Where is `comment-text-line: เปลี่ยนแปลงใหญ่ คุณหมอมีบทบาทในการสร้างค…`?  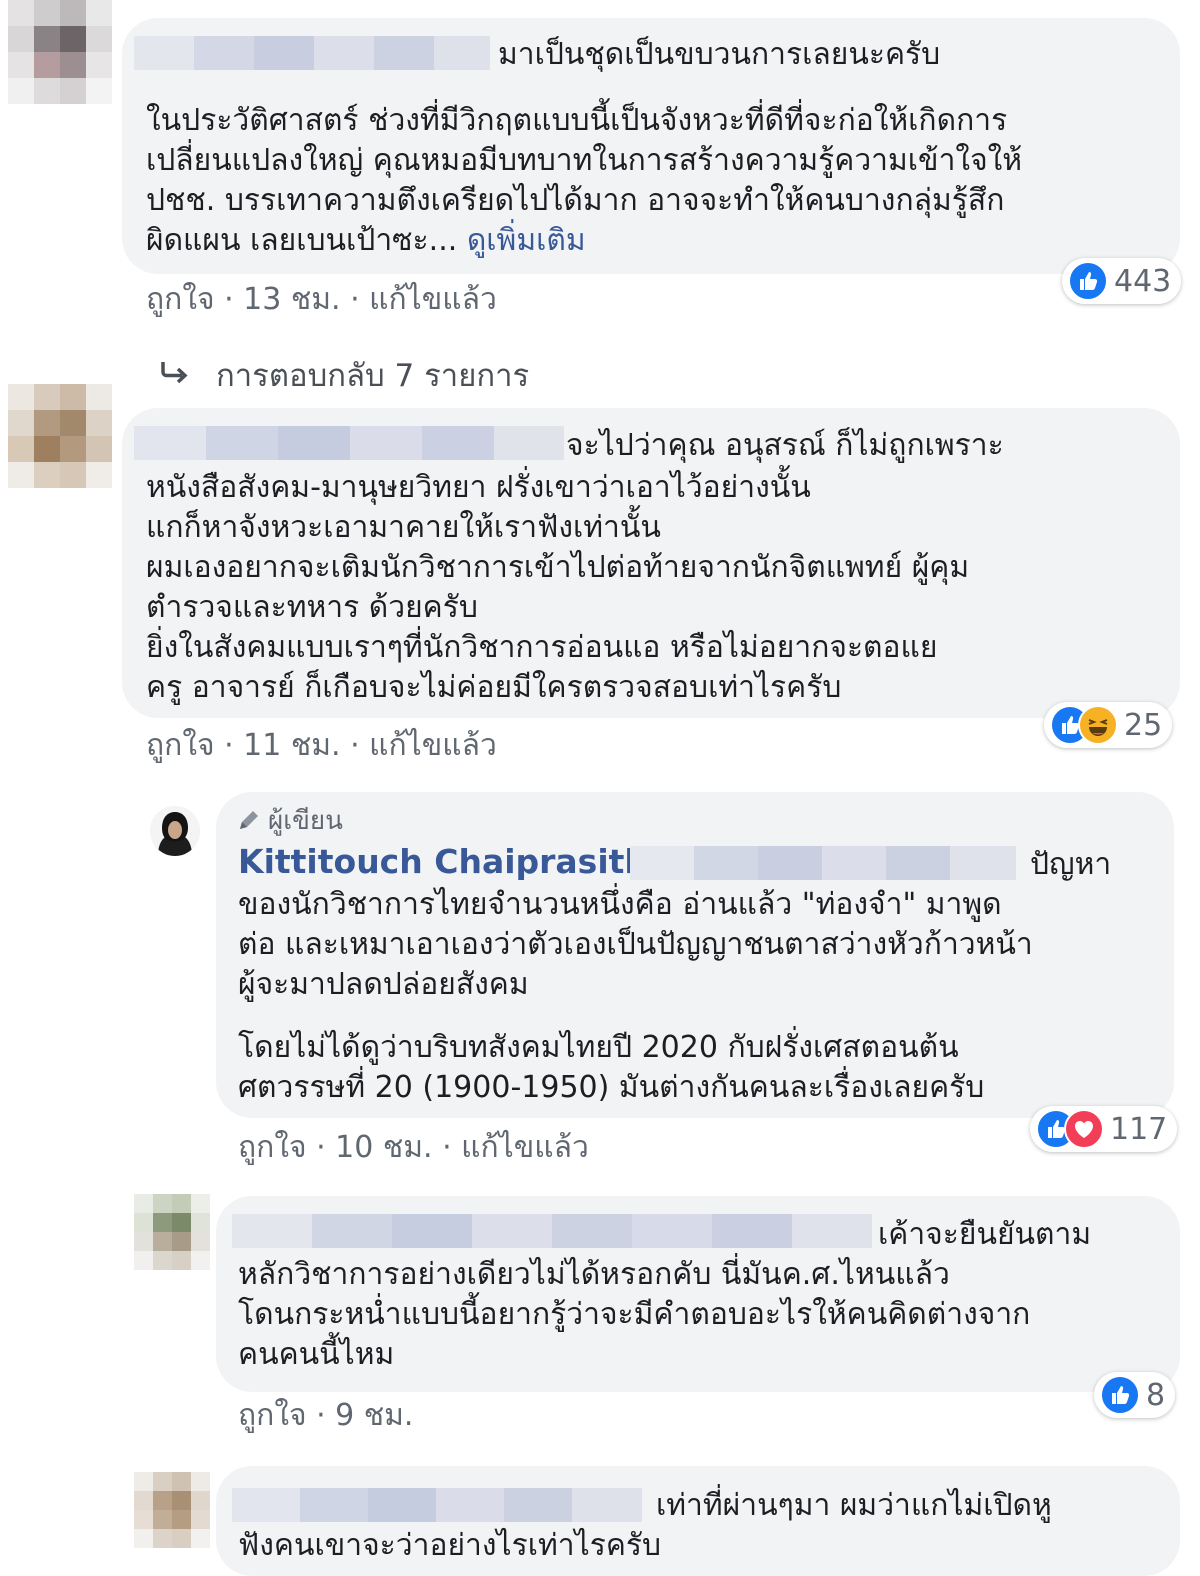 comment-text-line: เปลี่ยนแปลงใหญ่ คุณหมอมีบทบาทในการสร้างค… is located at coordinates (584, 160).